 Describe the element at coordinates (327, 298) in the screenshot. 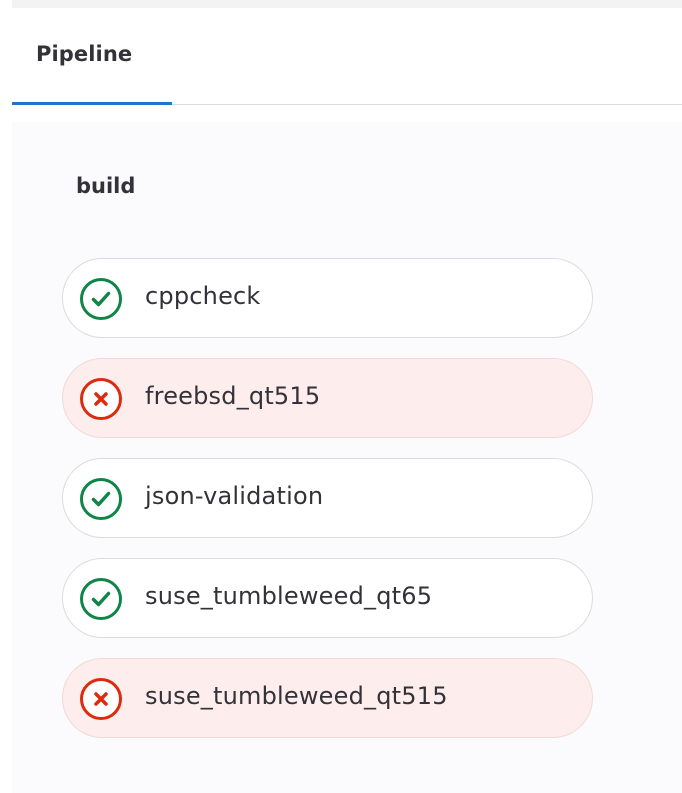

I see `job-cppcheck: cppcheck` at that location.